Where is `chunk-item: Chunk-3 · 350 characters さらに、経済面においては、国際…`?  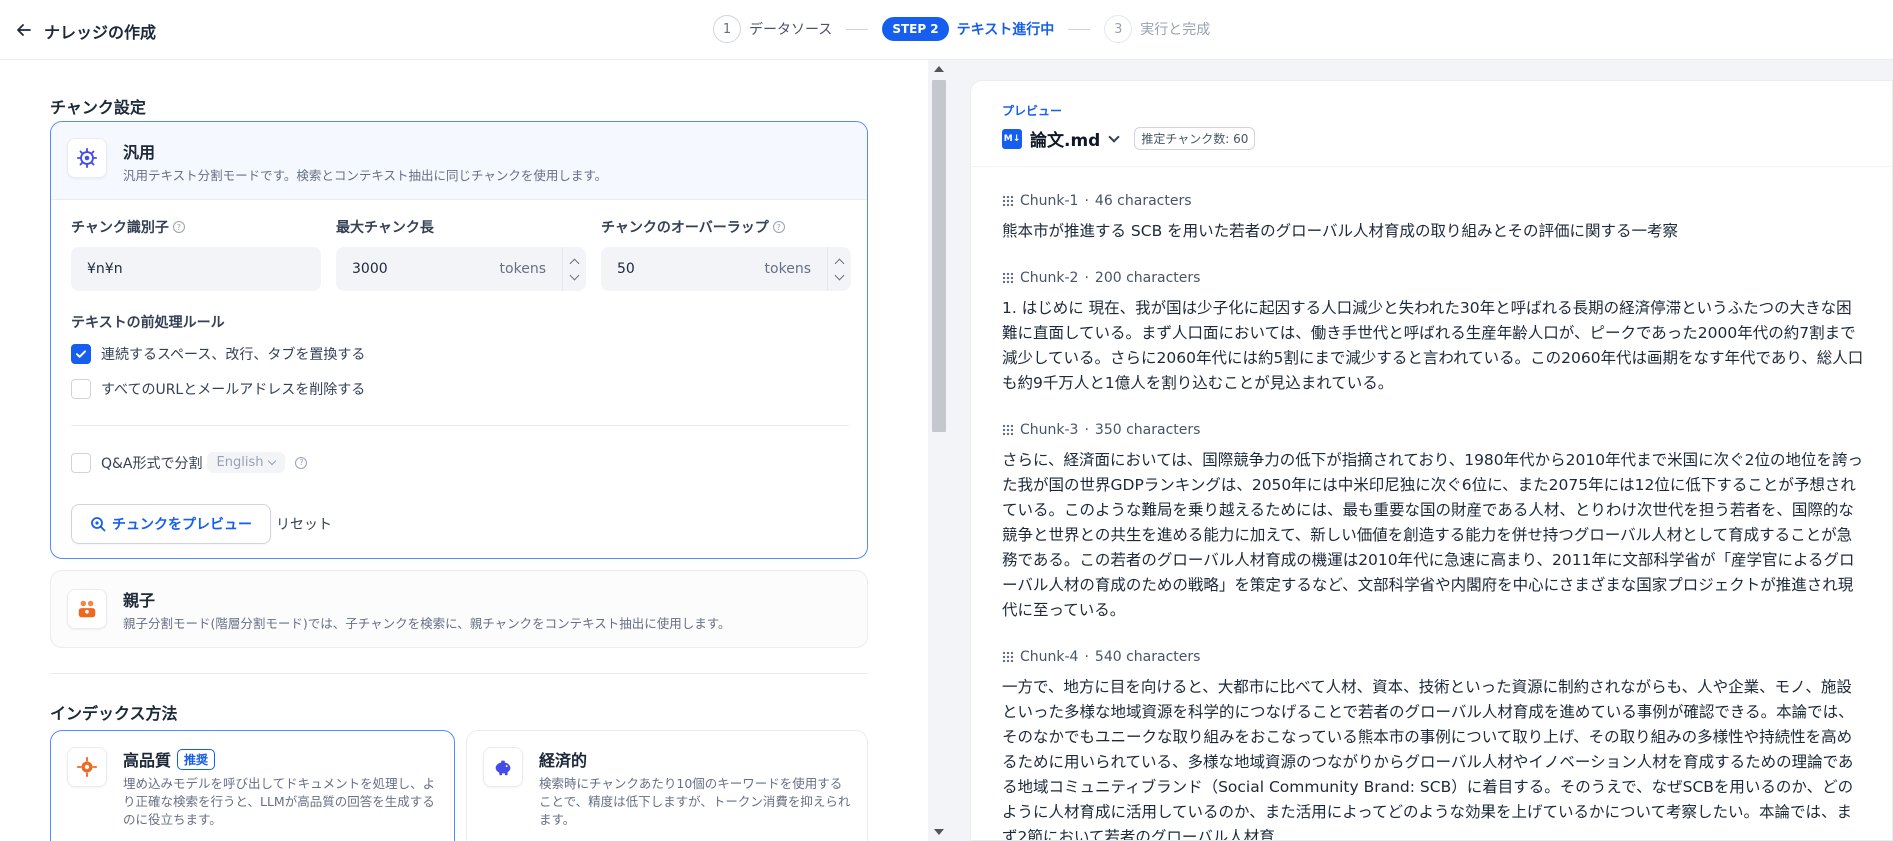 chunk-item: Chunk-3 · 350 characters さらに、経済面においては、国際… is located at coordinates (1433, 522).